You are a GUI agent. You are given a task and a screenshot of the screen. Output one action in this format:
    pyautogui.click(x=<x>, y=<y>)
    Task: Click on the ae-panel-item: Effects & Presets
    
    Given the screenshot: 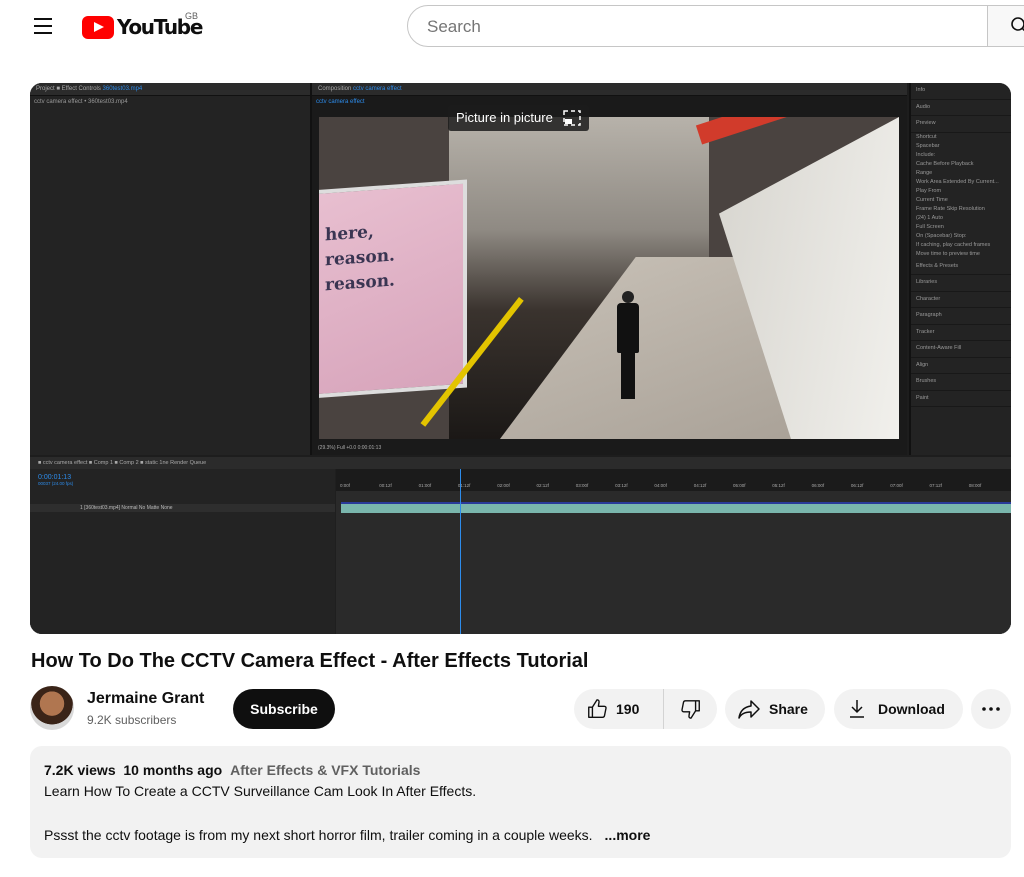 What is the action you would take?
    pyautogui.click(x=961, y=267)
    